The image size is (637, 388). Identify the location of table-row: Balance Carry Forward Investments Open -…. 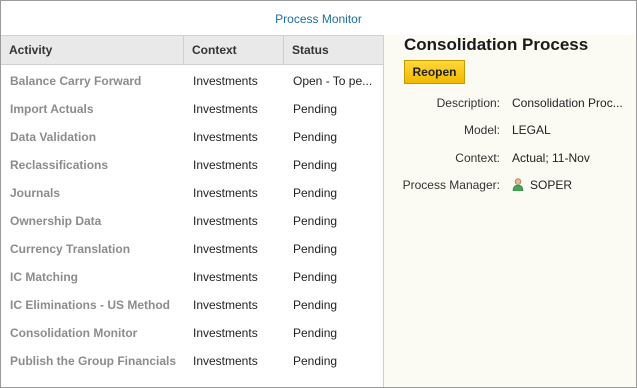
(192, 81).